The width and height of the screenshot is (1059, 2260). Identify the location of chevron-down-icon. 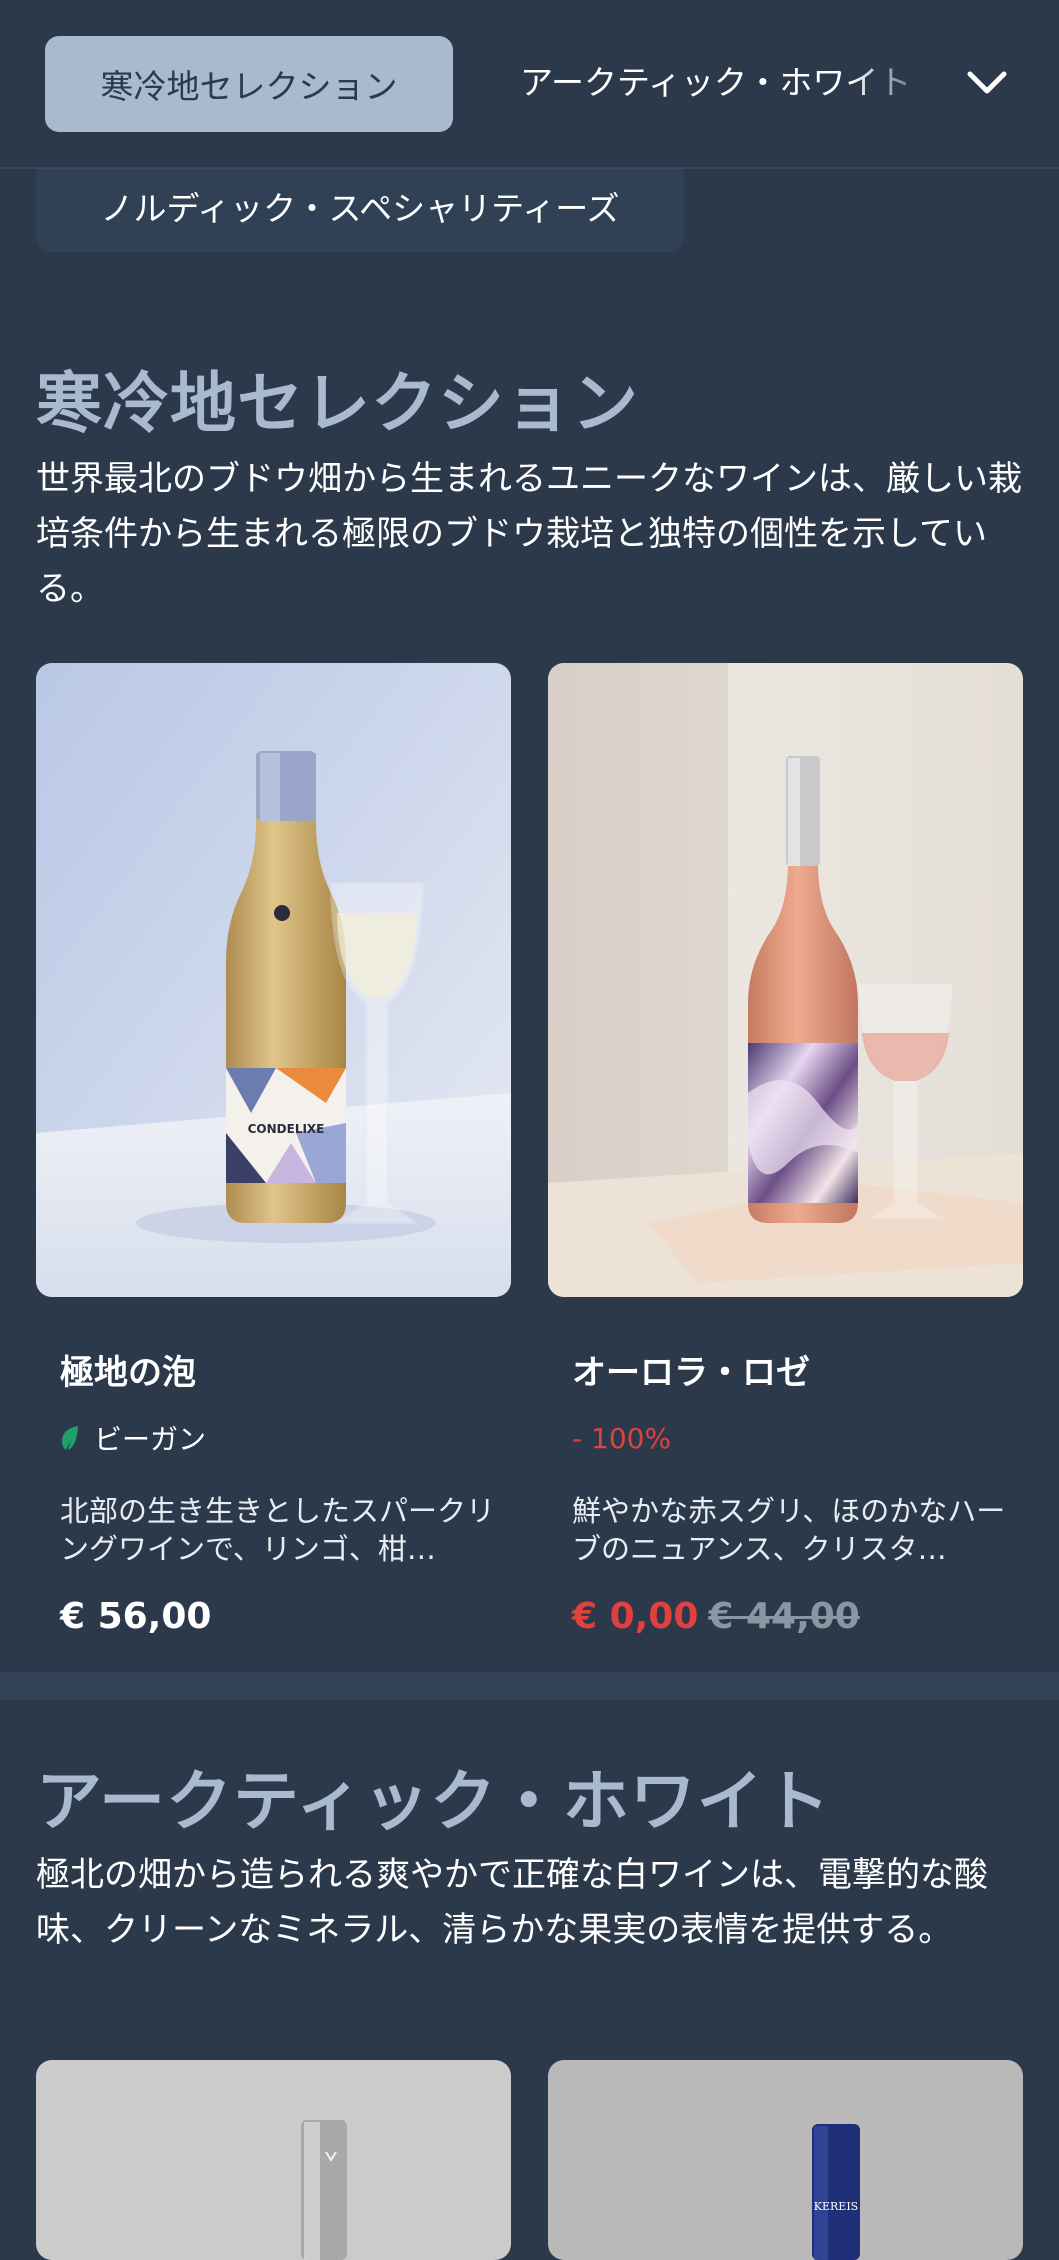
(987, 83).